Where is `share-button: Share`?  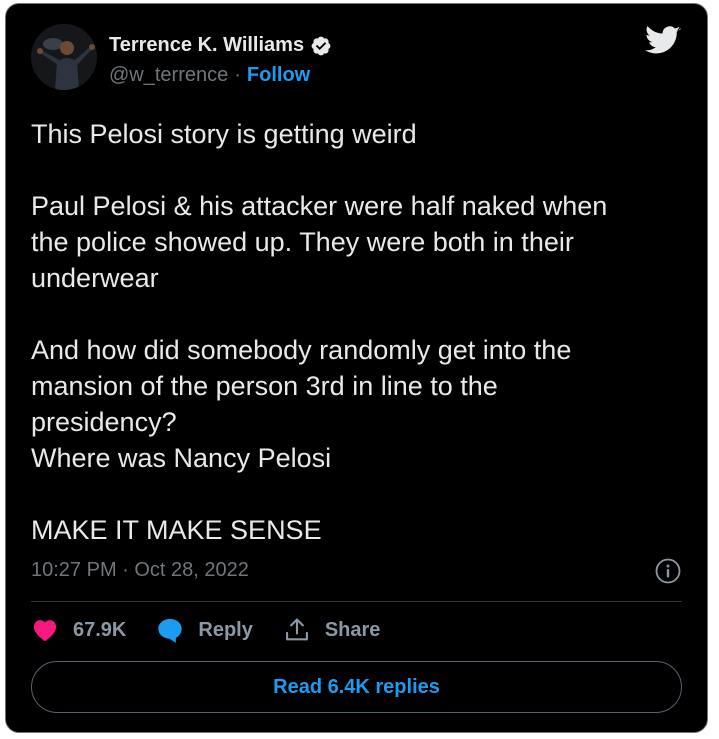
share-button: Share is located at coordinates (332, 630).